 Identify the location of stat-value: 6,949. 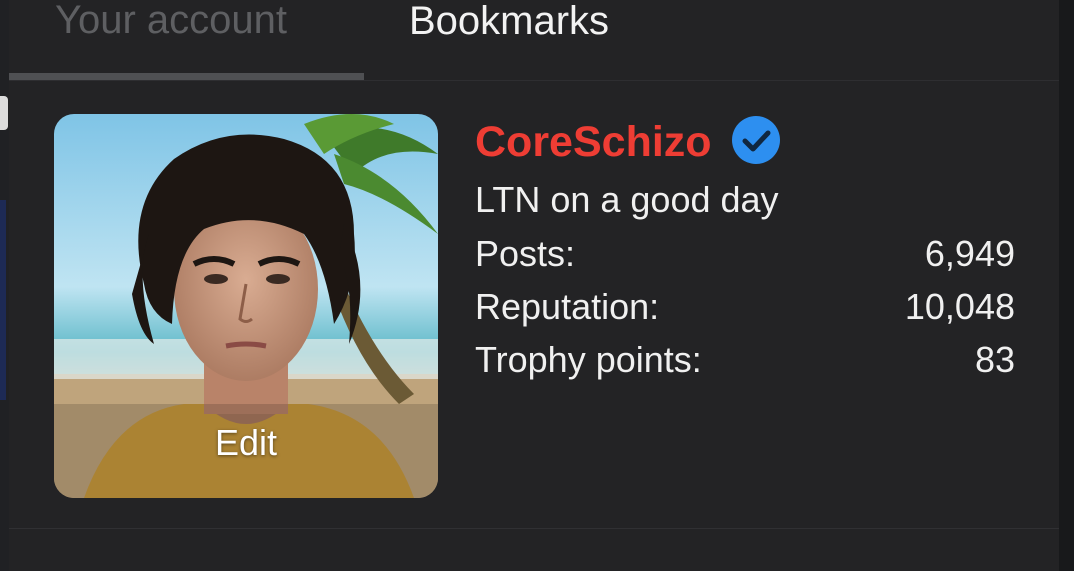
(970, 253).